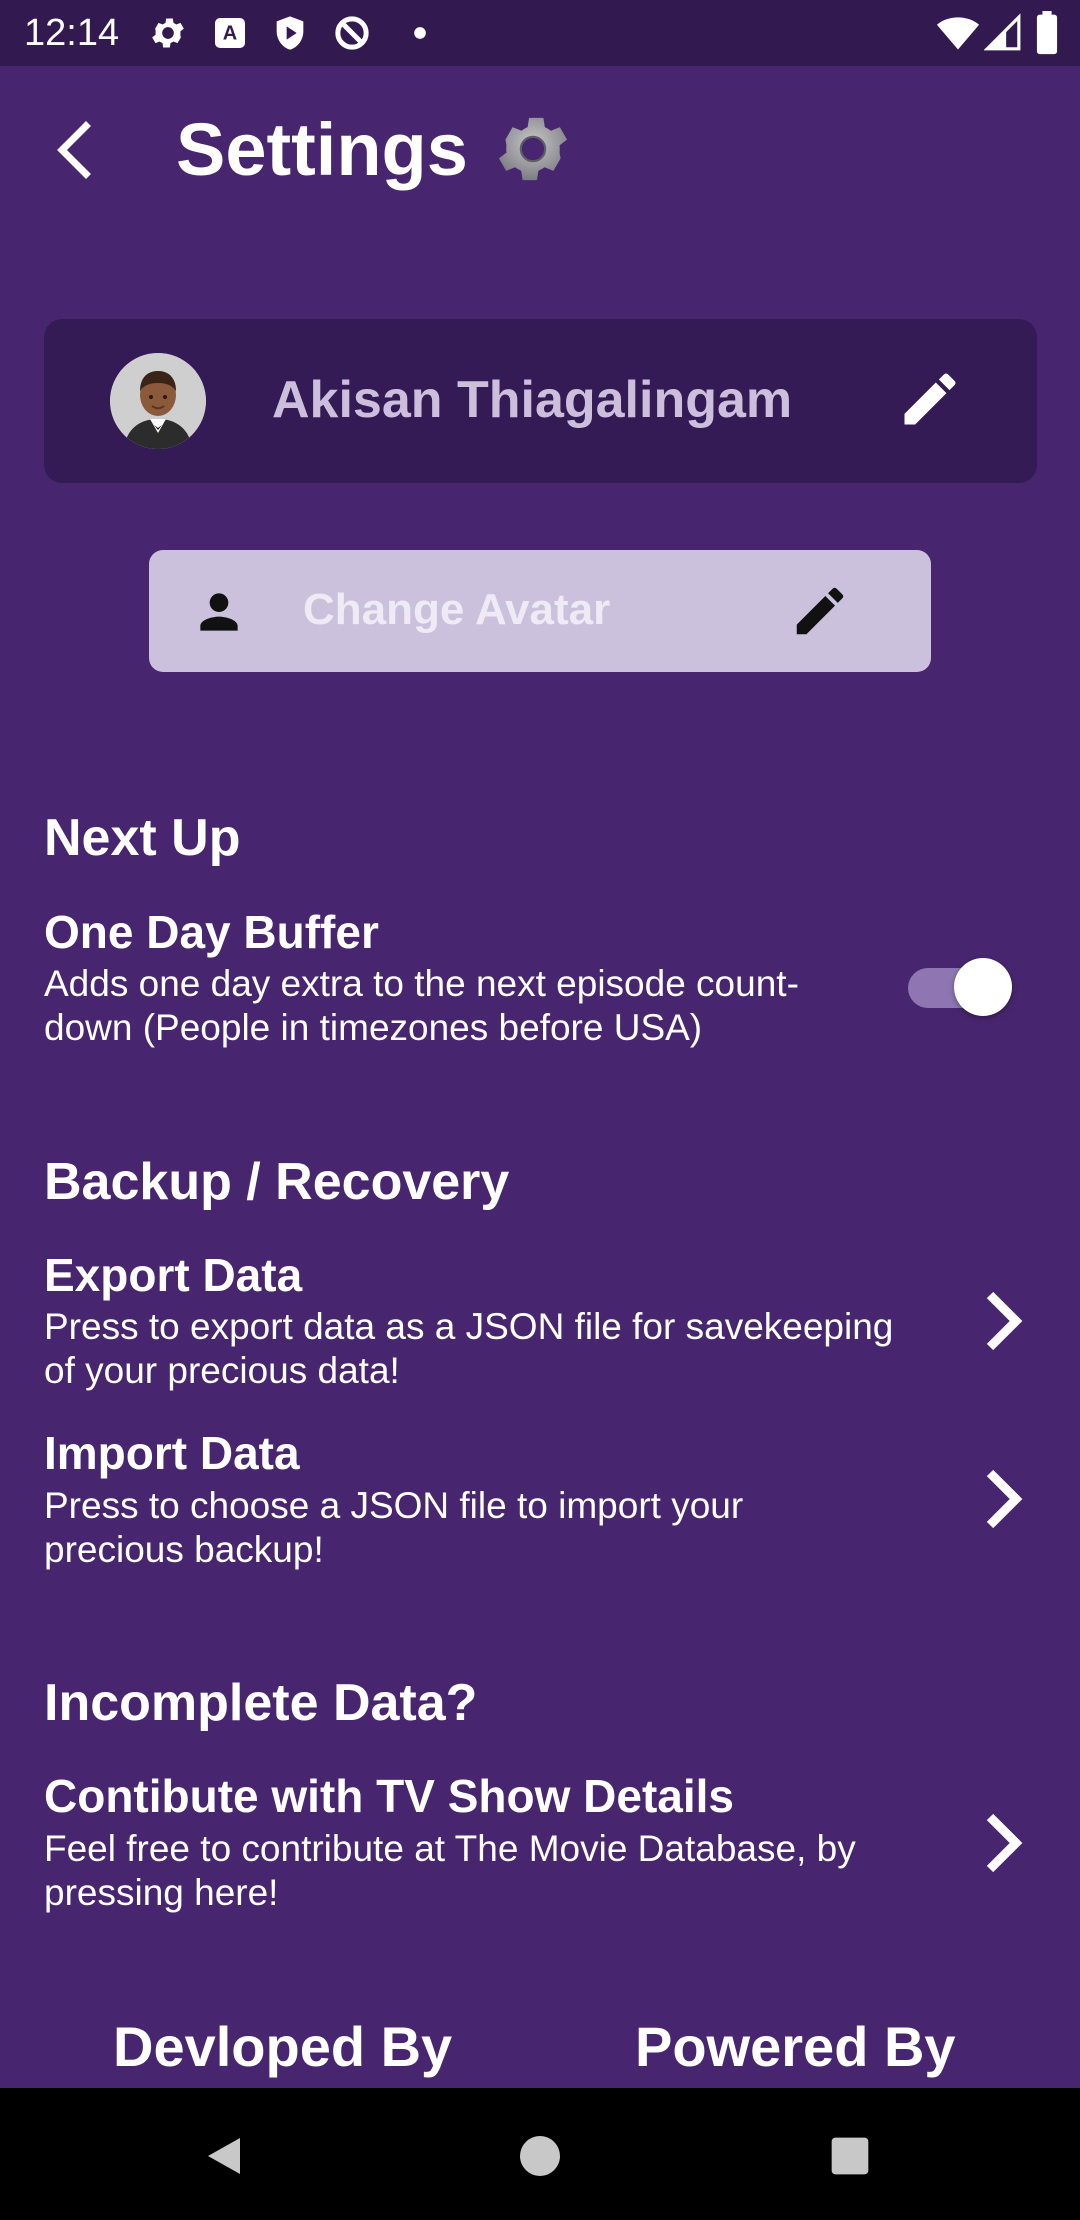  What do you see at coordinates (226, 2156) in the screenshot?
I see `back-triangle-icon` at bounding box center [226, 2156].